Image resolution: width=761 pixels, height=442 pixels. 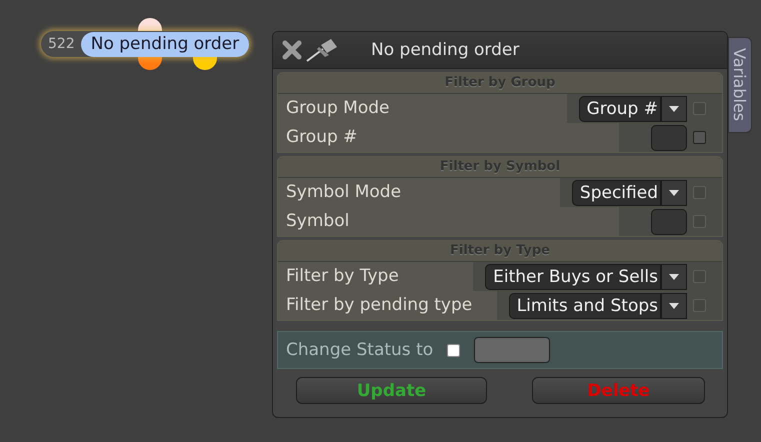 I want to click on node-card: 522 No pending order, so click(x=145, y=44).